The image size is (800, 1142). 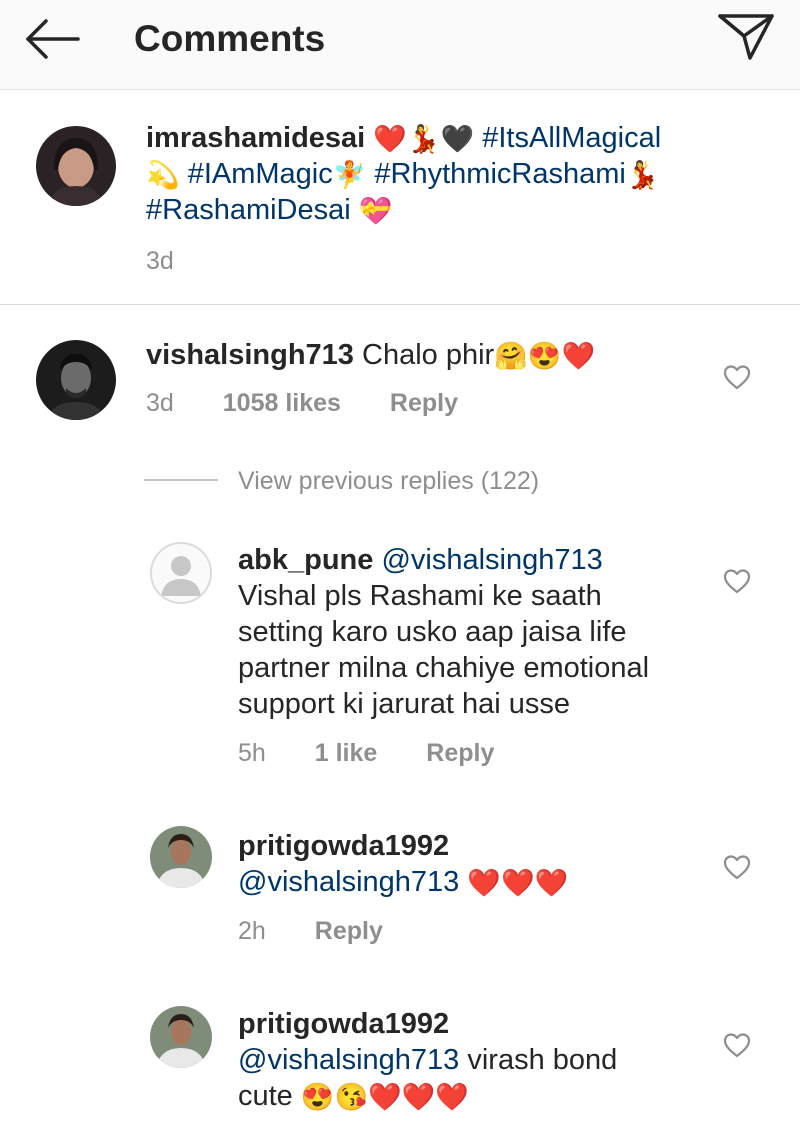 I want to click on reply-timestamp: 2h, so click(x=252, y=931).